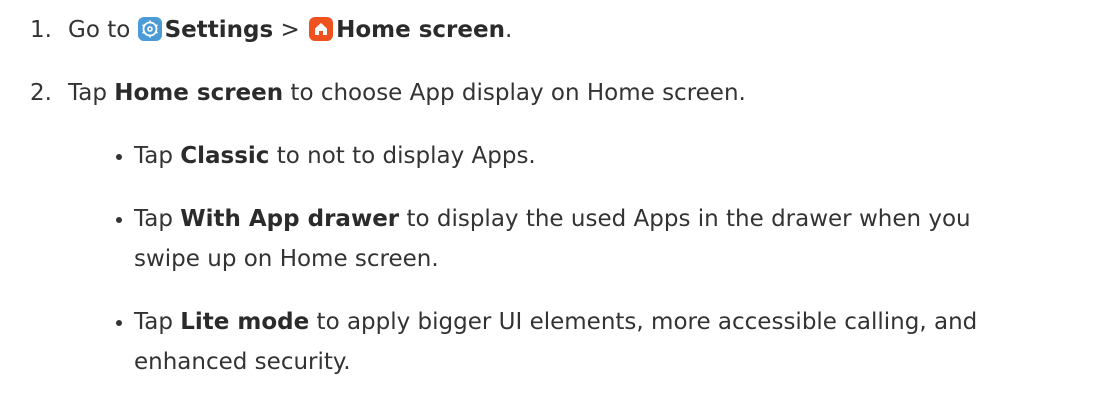 The height and width of the screenshot is (410, 1104). Describe the element at coordinates (91, 93) in the screenshot. I see `step-text: Tap` at that location.